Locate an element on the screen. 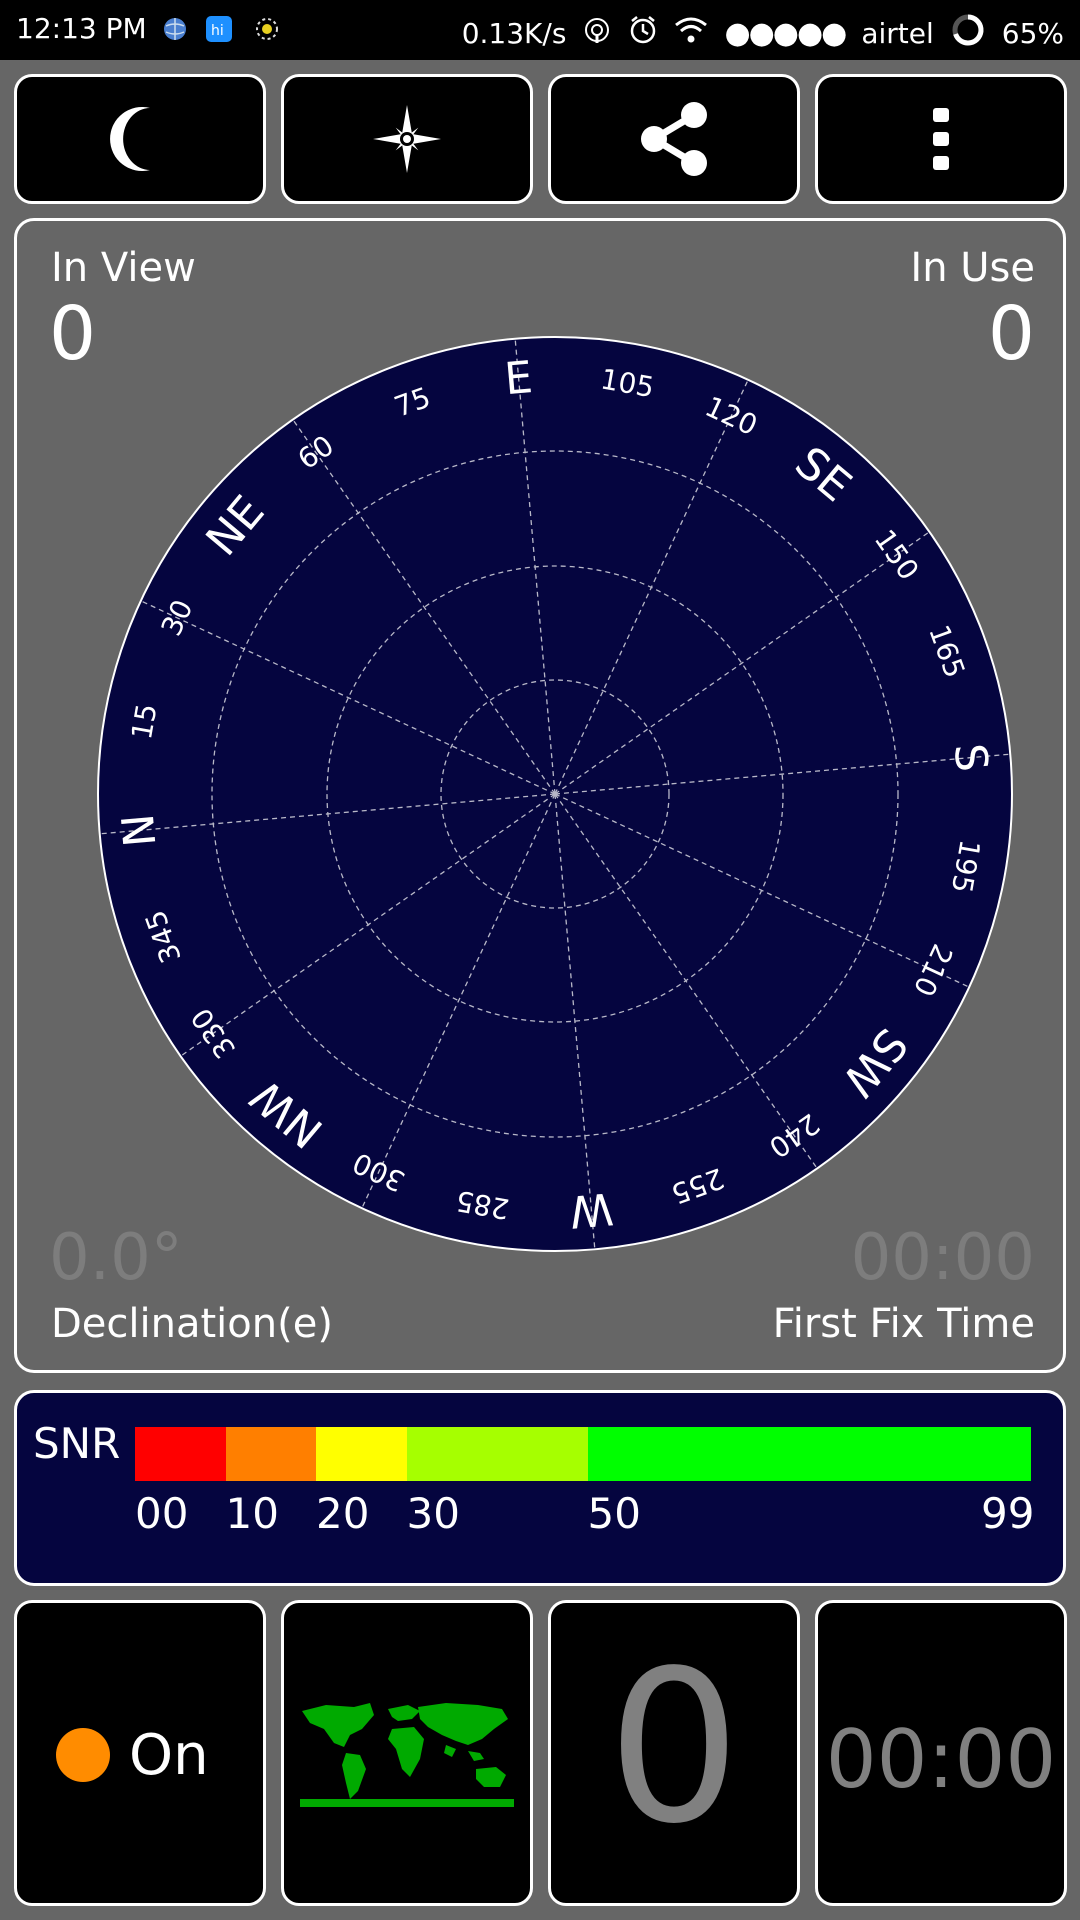  world-map-icon is located at coordinates (407, 1755).